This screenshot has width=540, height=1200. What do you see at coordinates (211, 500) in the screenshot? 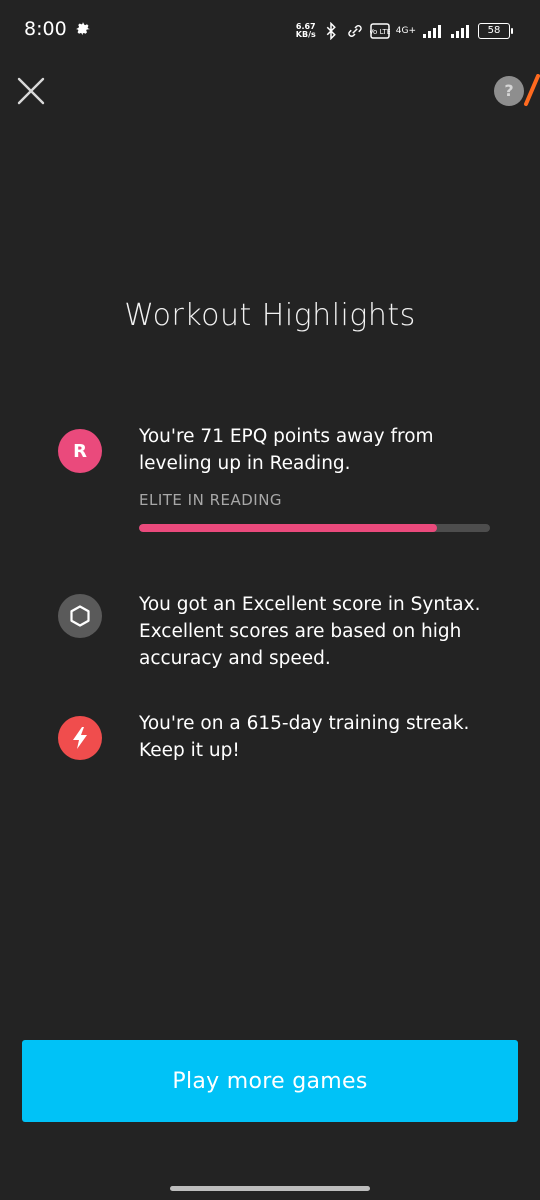
I see `level-label: ELITE IN READING` at bounding box center [211, 500].